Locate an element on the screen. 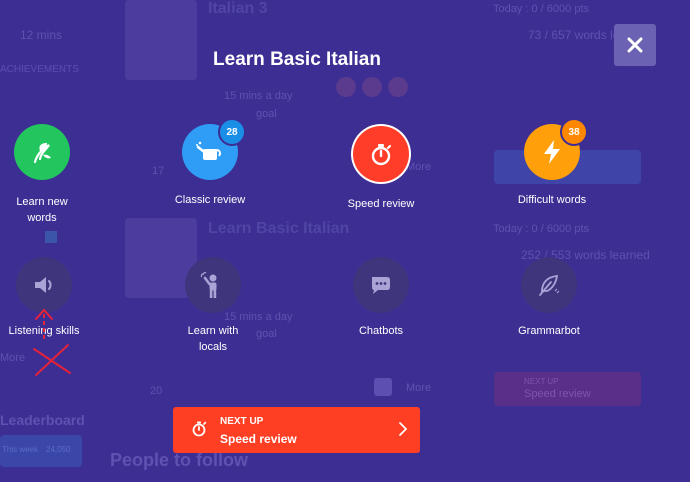 This screenshot has width=690, height=482. close-button is located at coordinates (635, 45).